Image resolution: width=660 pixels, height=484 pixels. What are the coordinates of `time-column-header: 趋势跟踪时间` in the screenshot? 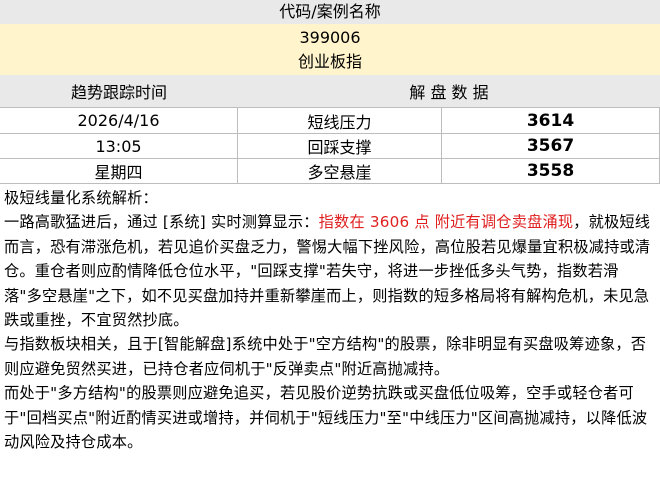 It's located at (119, 91).